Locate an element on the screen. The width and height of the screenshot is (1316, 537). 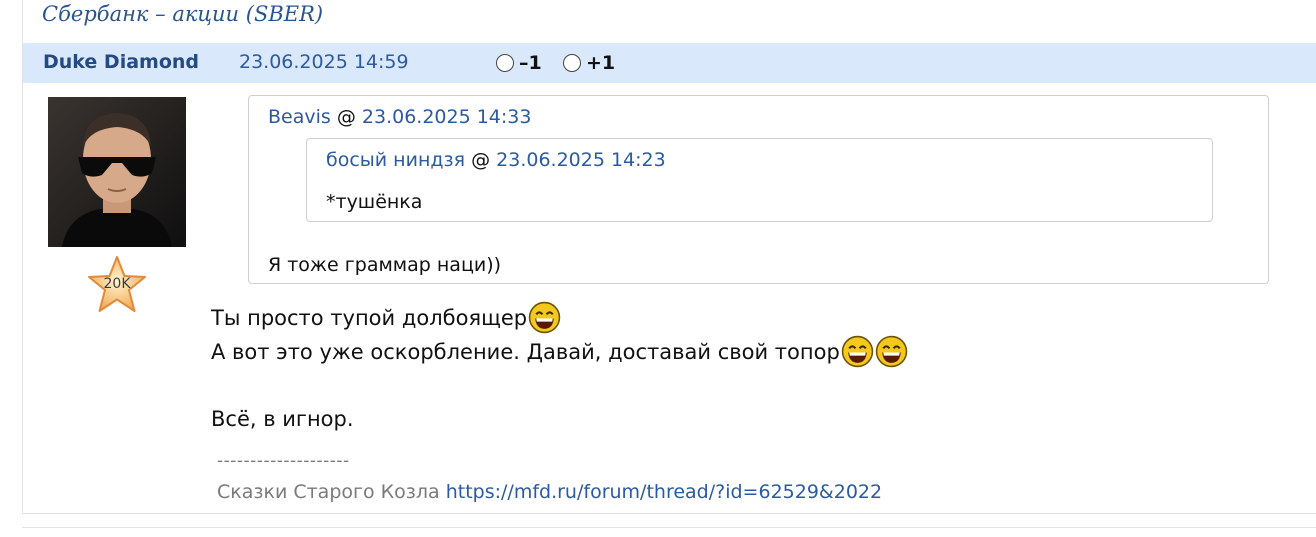
nested-quote-author: босый ниндзя is located at coordinates (395, 160).